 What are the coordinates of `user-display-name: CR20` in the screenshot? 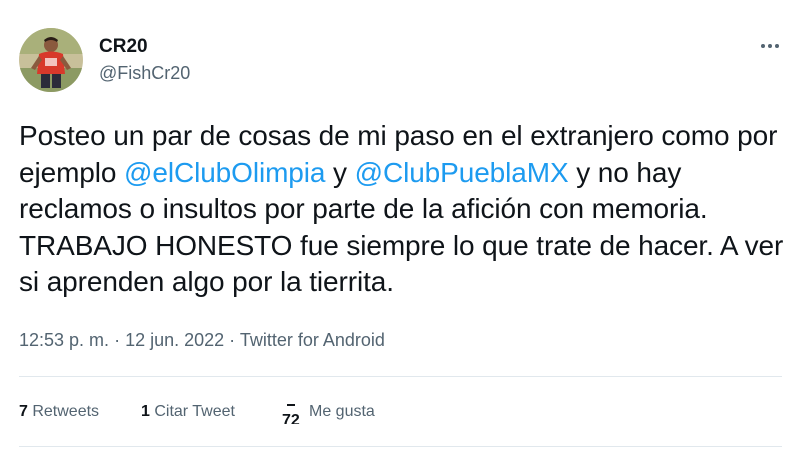 It's located at (123, 47).